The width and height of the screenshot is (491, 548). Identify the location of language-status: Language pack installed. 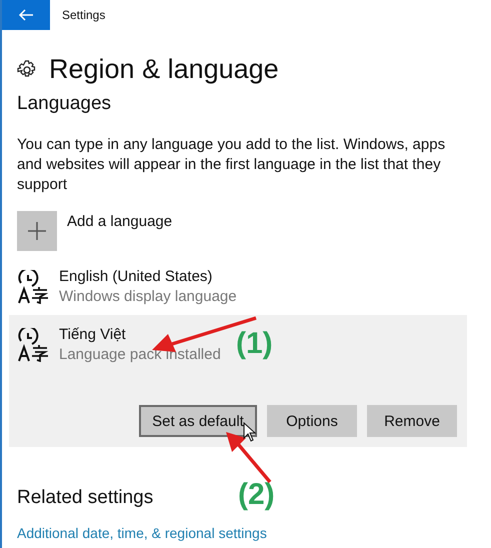
(140, 355).